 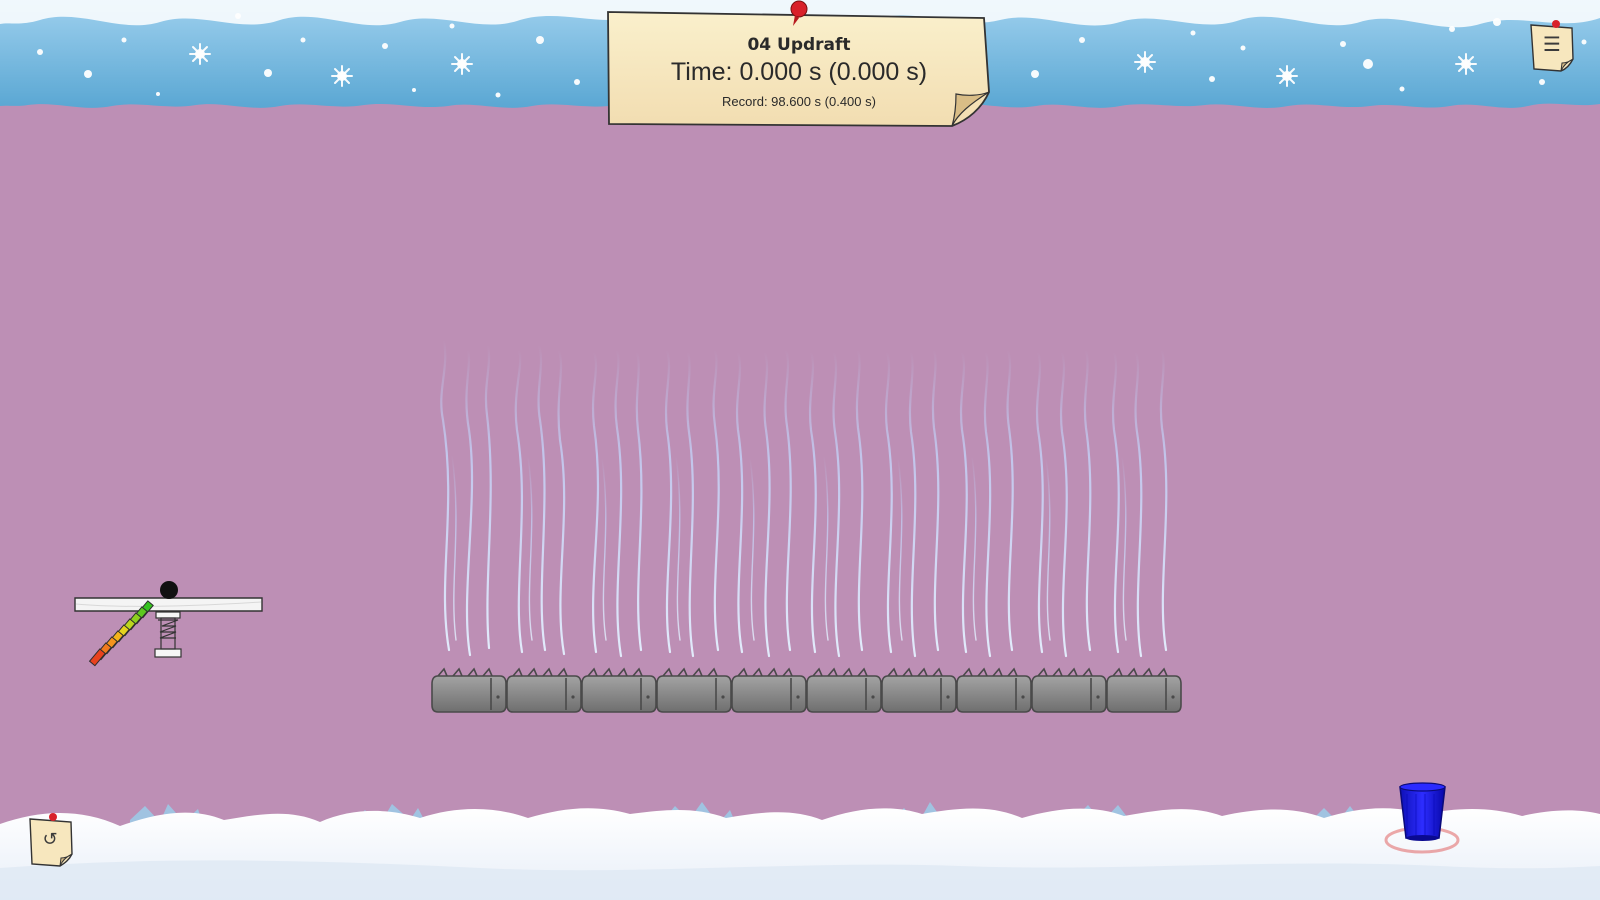 I want to click on reset-icon: ↺, so click(x=50, y=839).